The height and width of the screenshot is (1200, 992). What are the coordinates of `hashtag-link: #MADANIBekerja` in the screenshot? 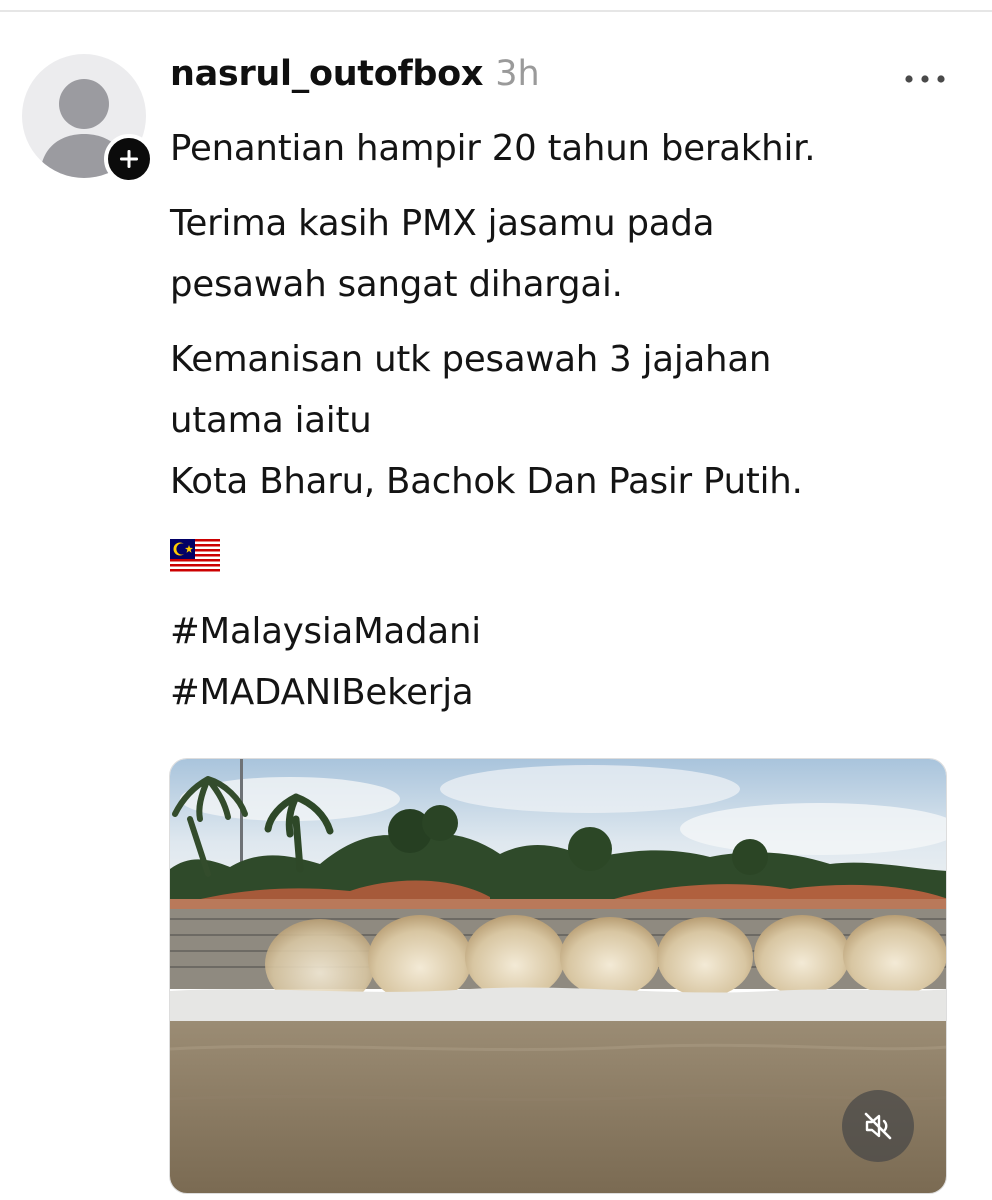 It's located at (565, 692).